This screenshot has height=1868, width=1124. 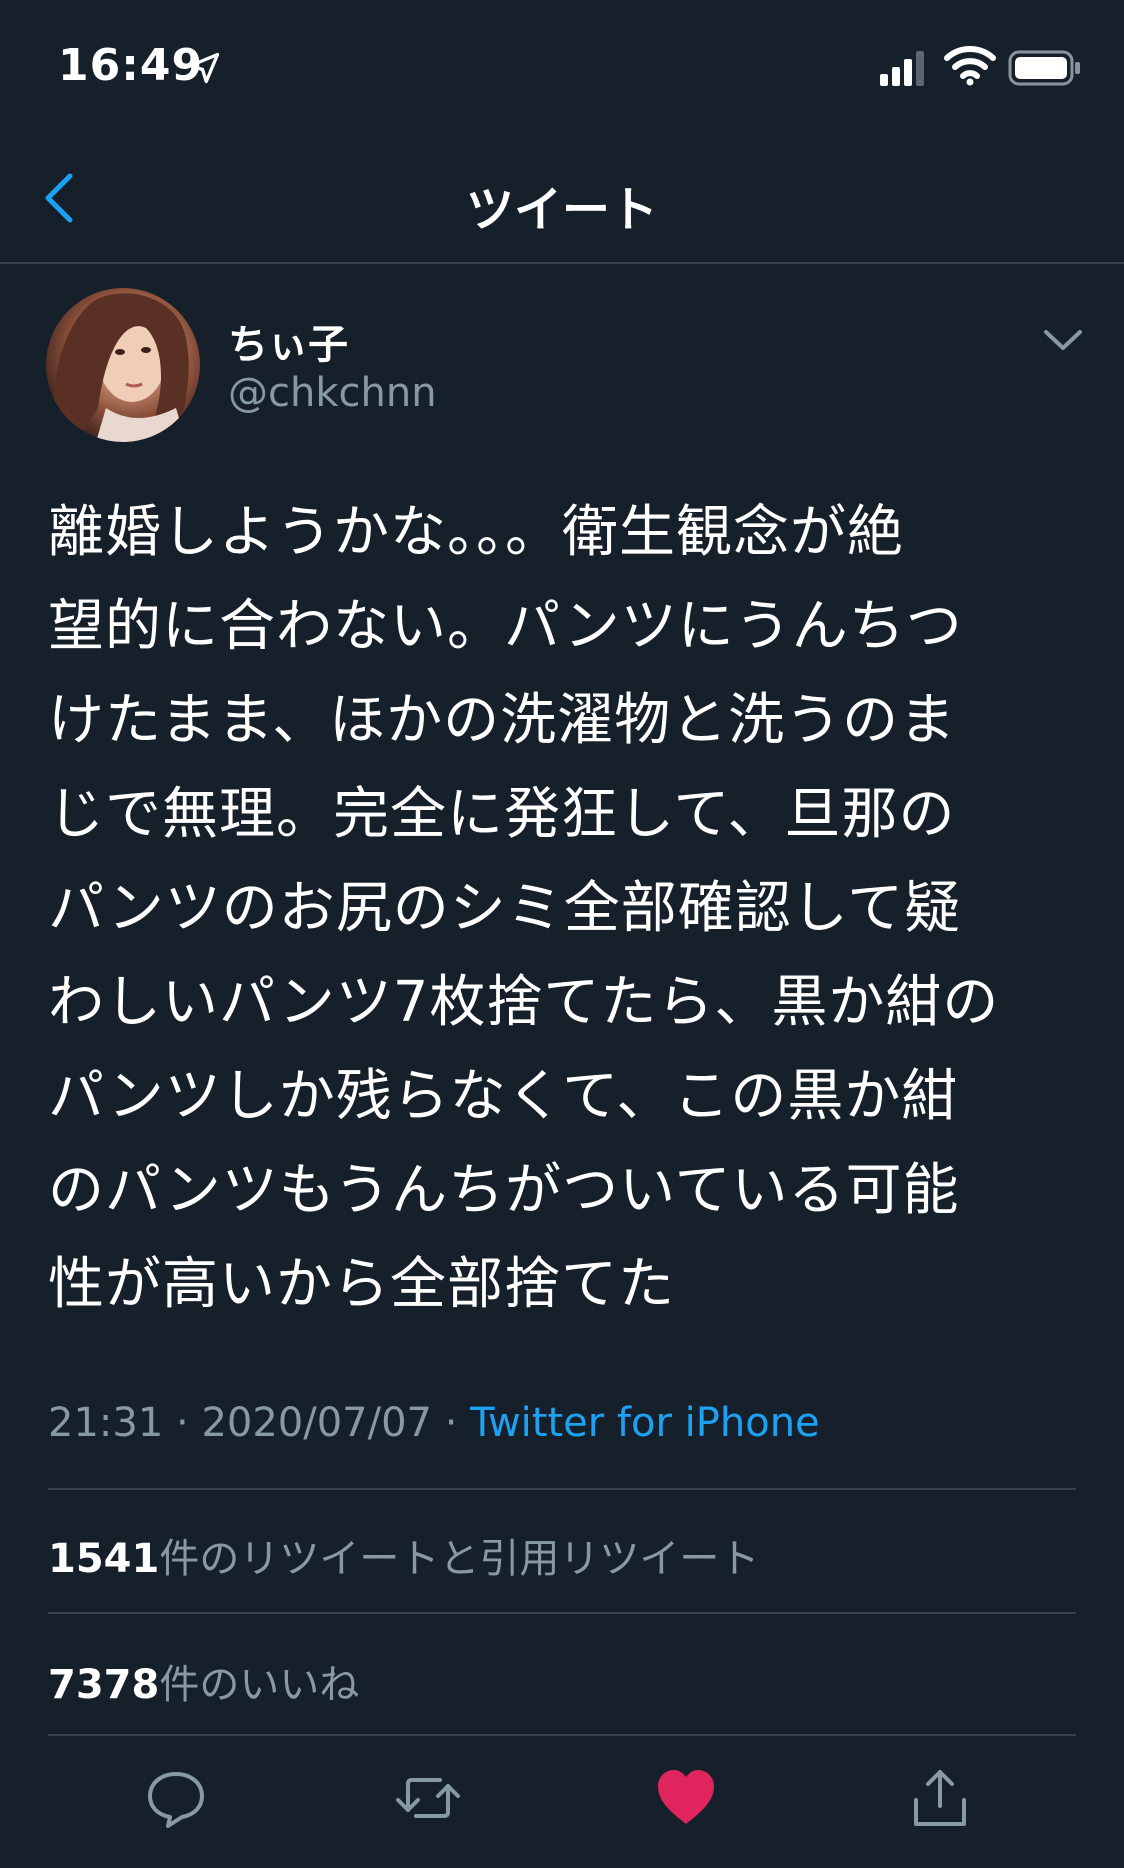 What do you see at coordinates (562, 70) in the screenshot?
I see `status-bar: 16:49` at bounding box center [562, 70].